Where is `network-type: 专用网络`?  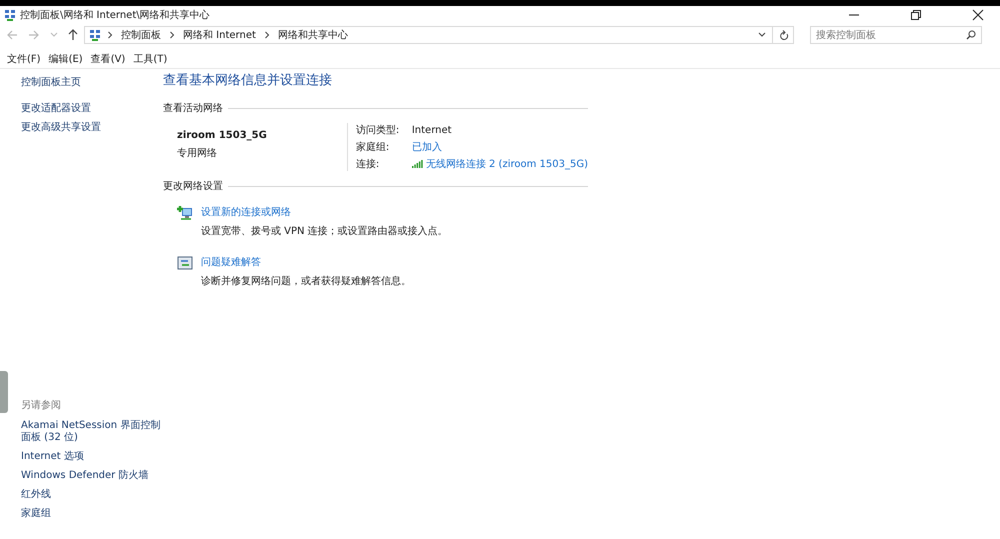 network-type: 专用网络 is located at coordinates (197, 153).